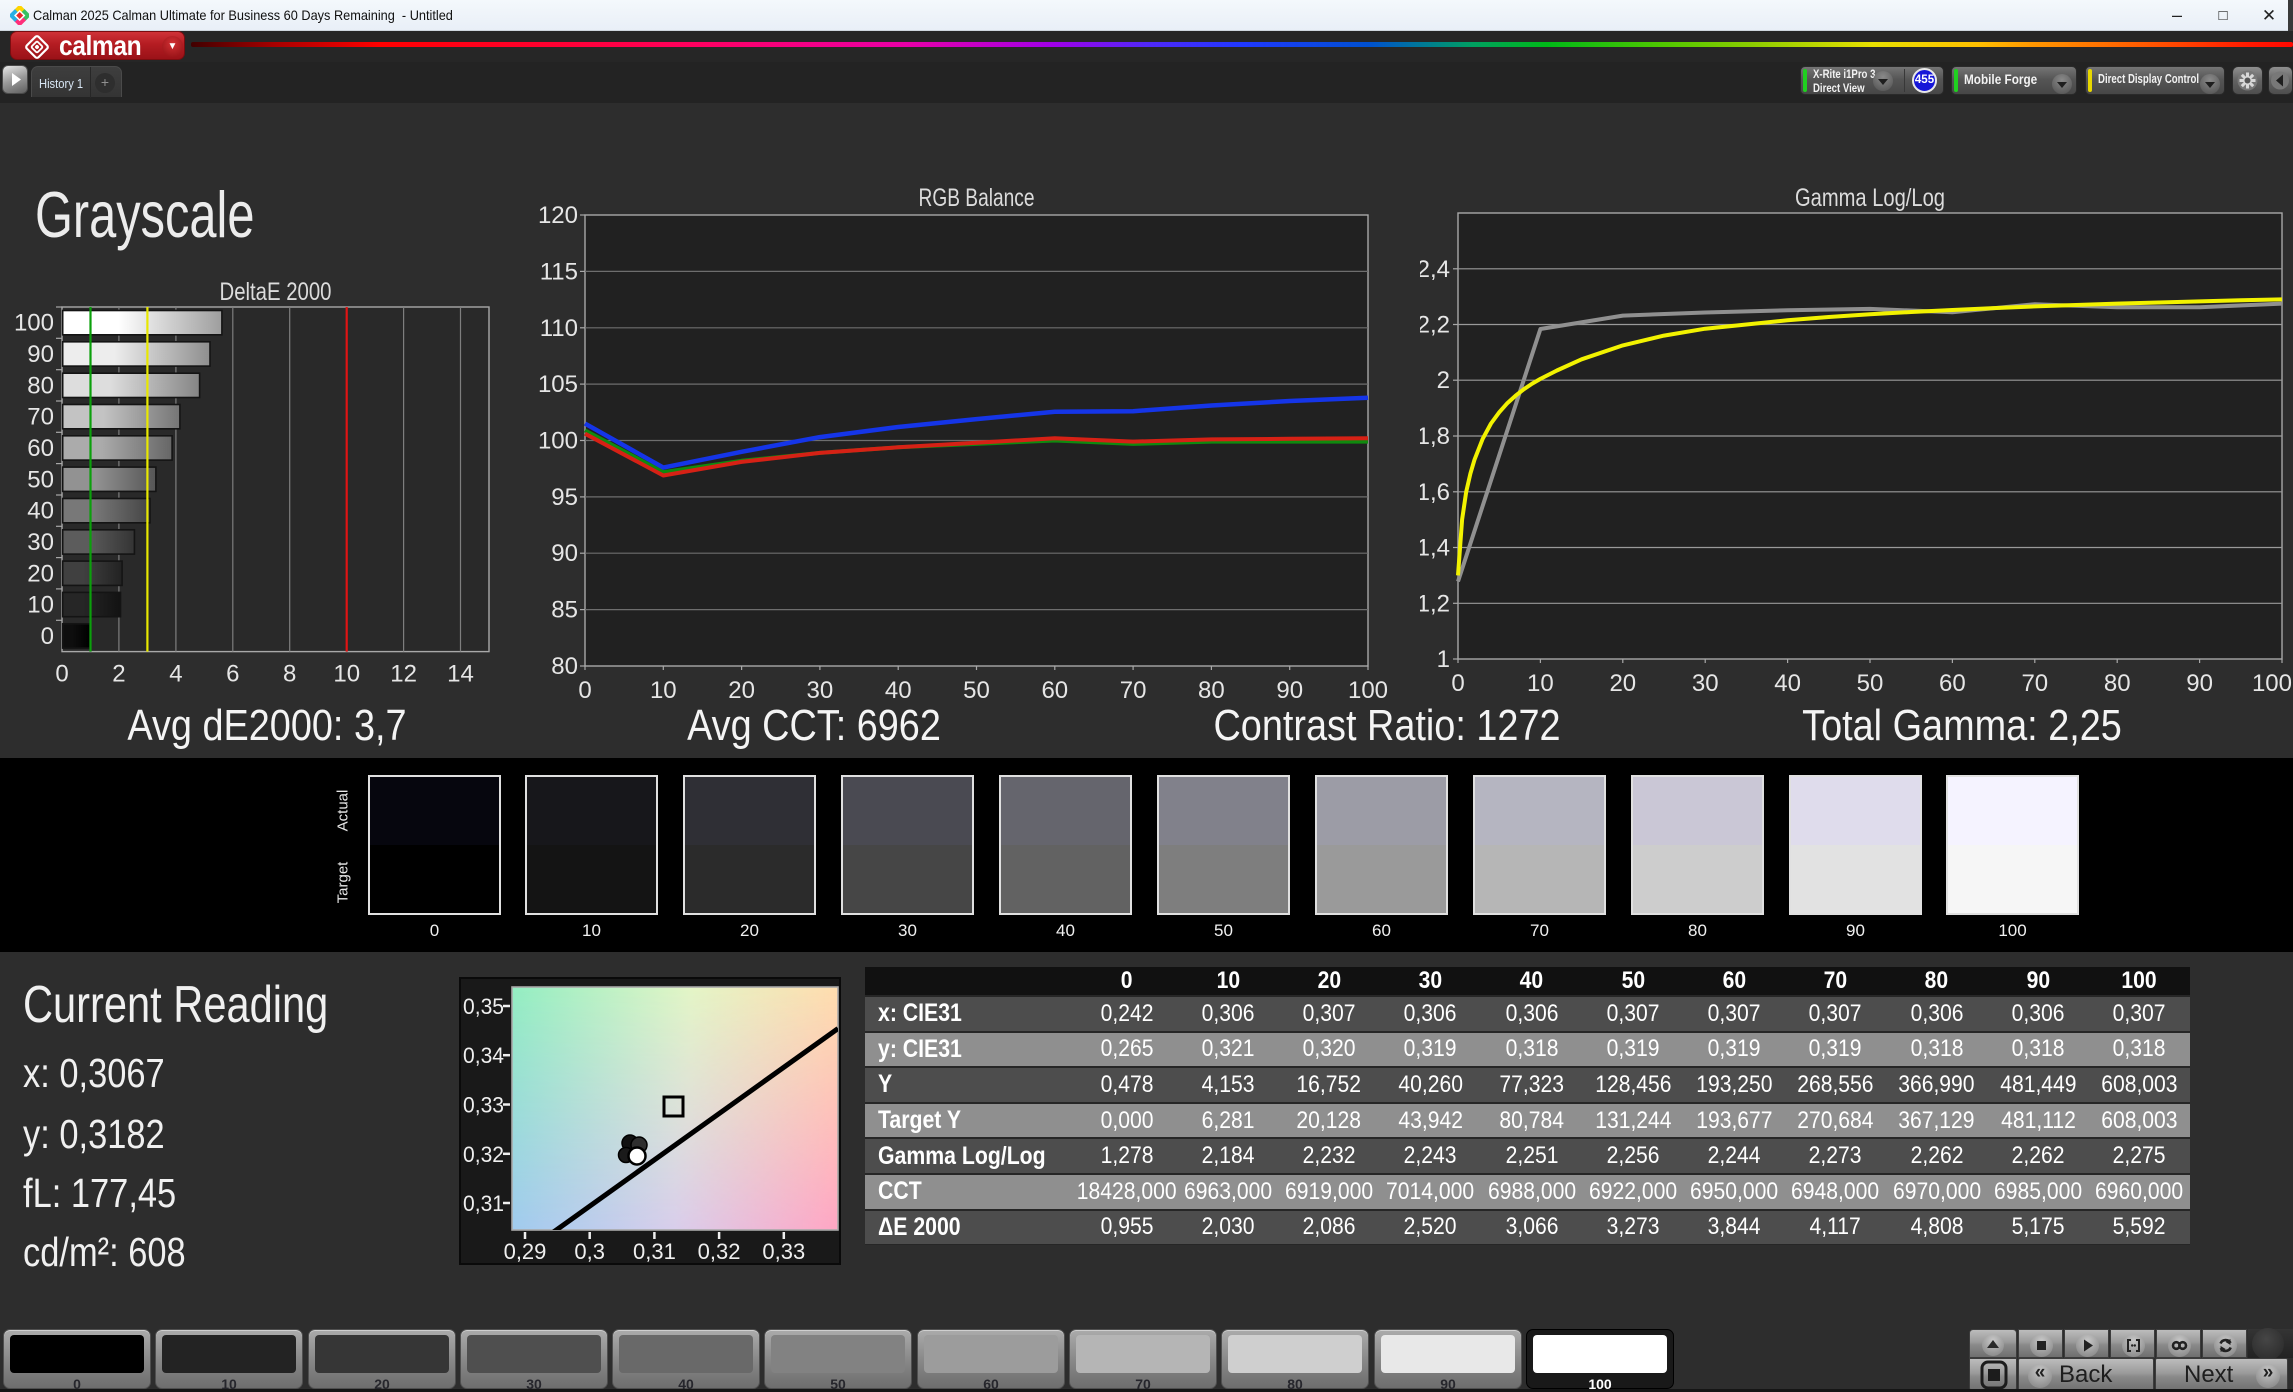 The height and width of the screenshot is (1392, 2293). I want to click on svg-text: 0,35, so click(483, 1006).